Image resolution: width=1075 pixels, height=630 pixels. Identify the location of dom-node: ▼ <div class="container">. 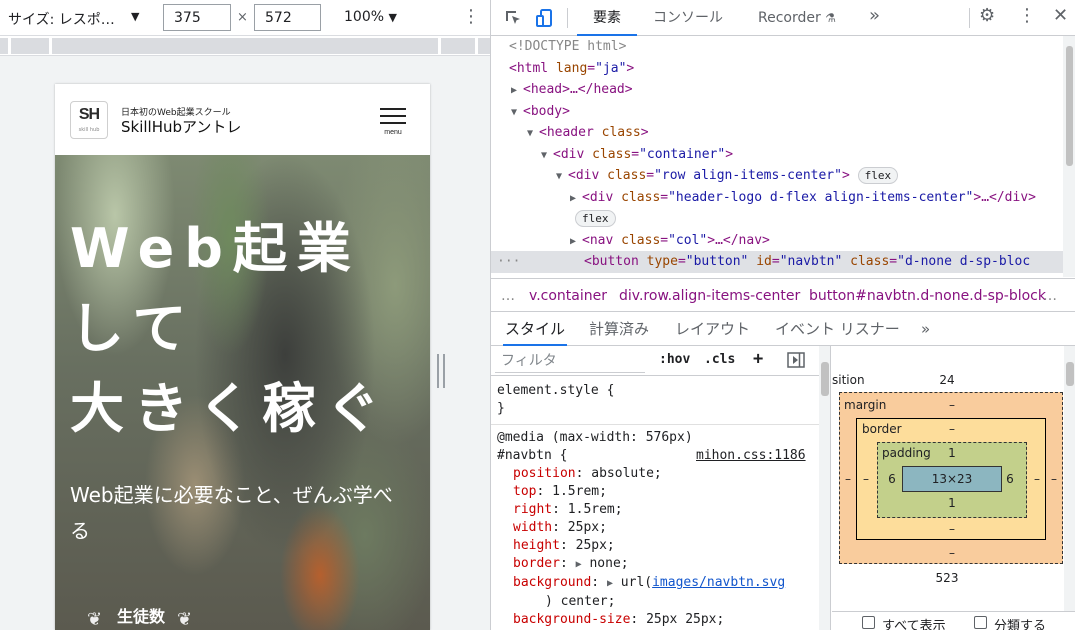
(777, 155).